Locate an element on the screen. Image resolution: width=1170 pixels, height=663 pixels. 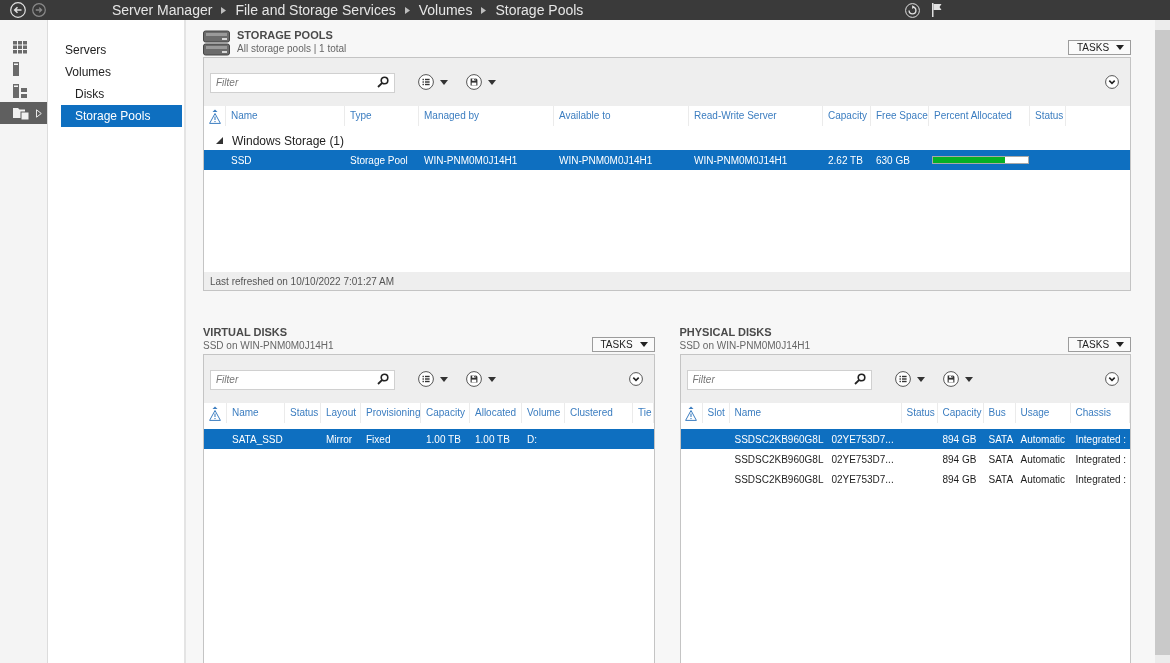
expand-triangle-icon is located at coordinates (219, 140).